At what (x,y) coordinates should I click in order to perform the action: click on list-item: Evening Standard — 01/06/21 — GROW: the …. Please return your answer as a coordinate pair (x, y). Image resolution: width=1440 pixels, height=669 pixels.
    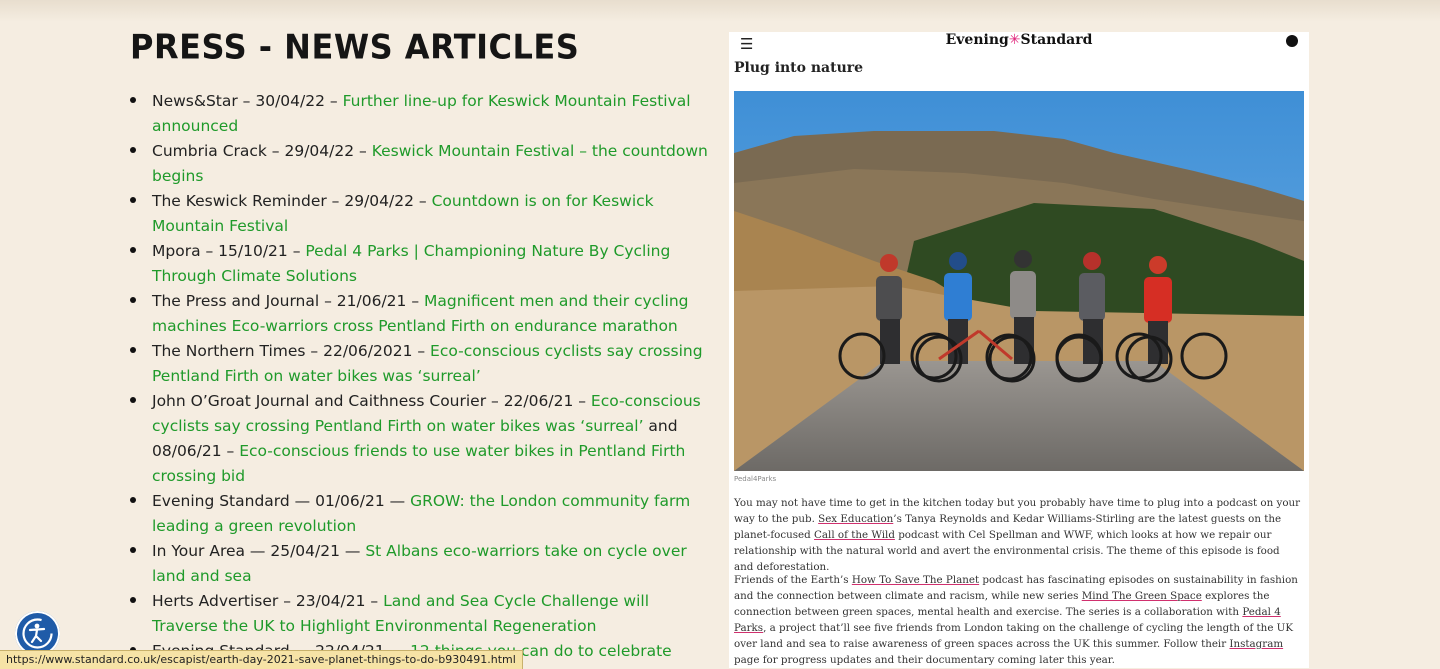
    Looking at the image, I should click on (421, 514).